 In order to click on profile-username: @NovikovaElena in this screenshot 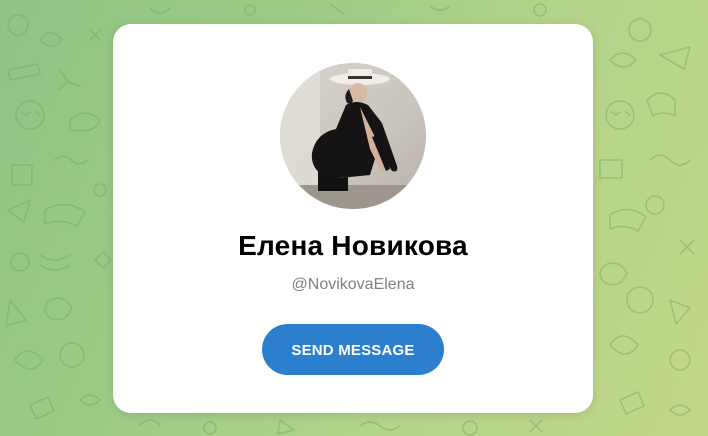, I will do `click(353, 284)`.